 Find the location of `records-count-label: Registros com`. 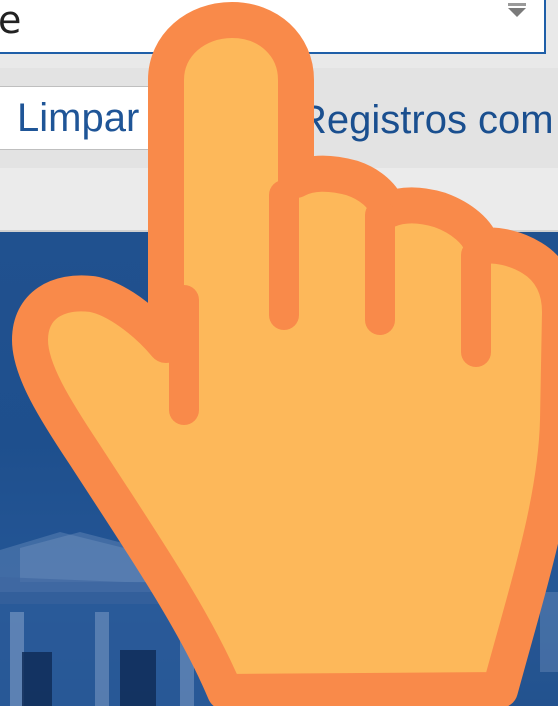

records-count-label: Registros com is located at coordinates (426, 120).